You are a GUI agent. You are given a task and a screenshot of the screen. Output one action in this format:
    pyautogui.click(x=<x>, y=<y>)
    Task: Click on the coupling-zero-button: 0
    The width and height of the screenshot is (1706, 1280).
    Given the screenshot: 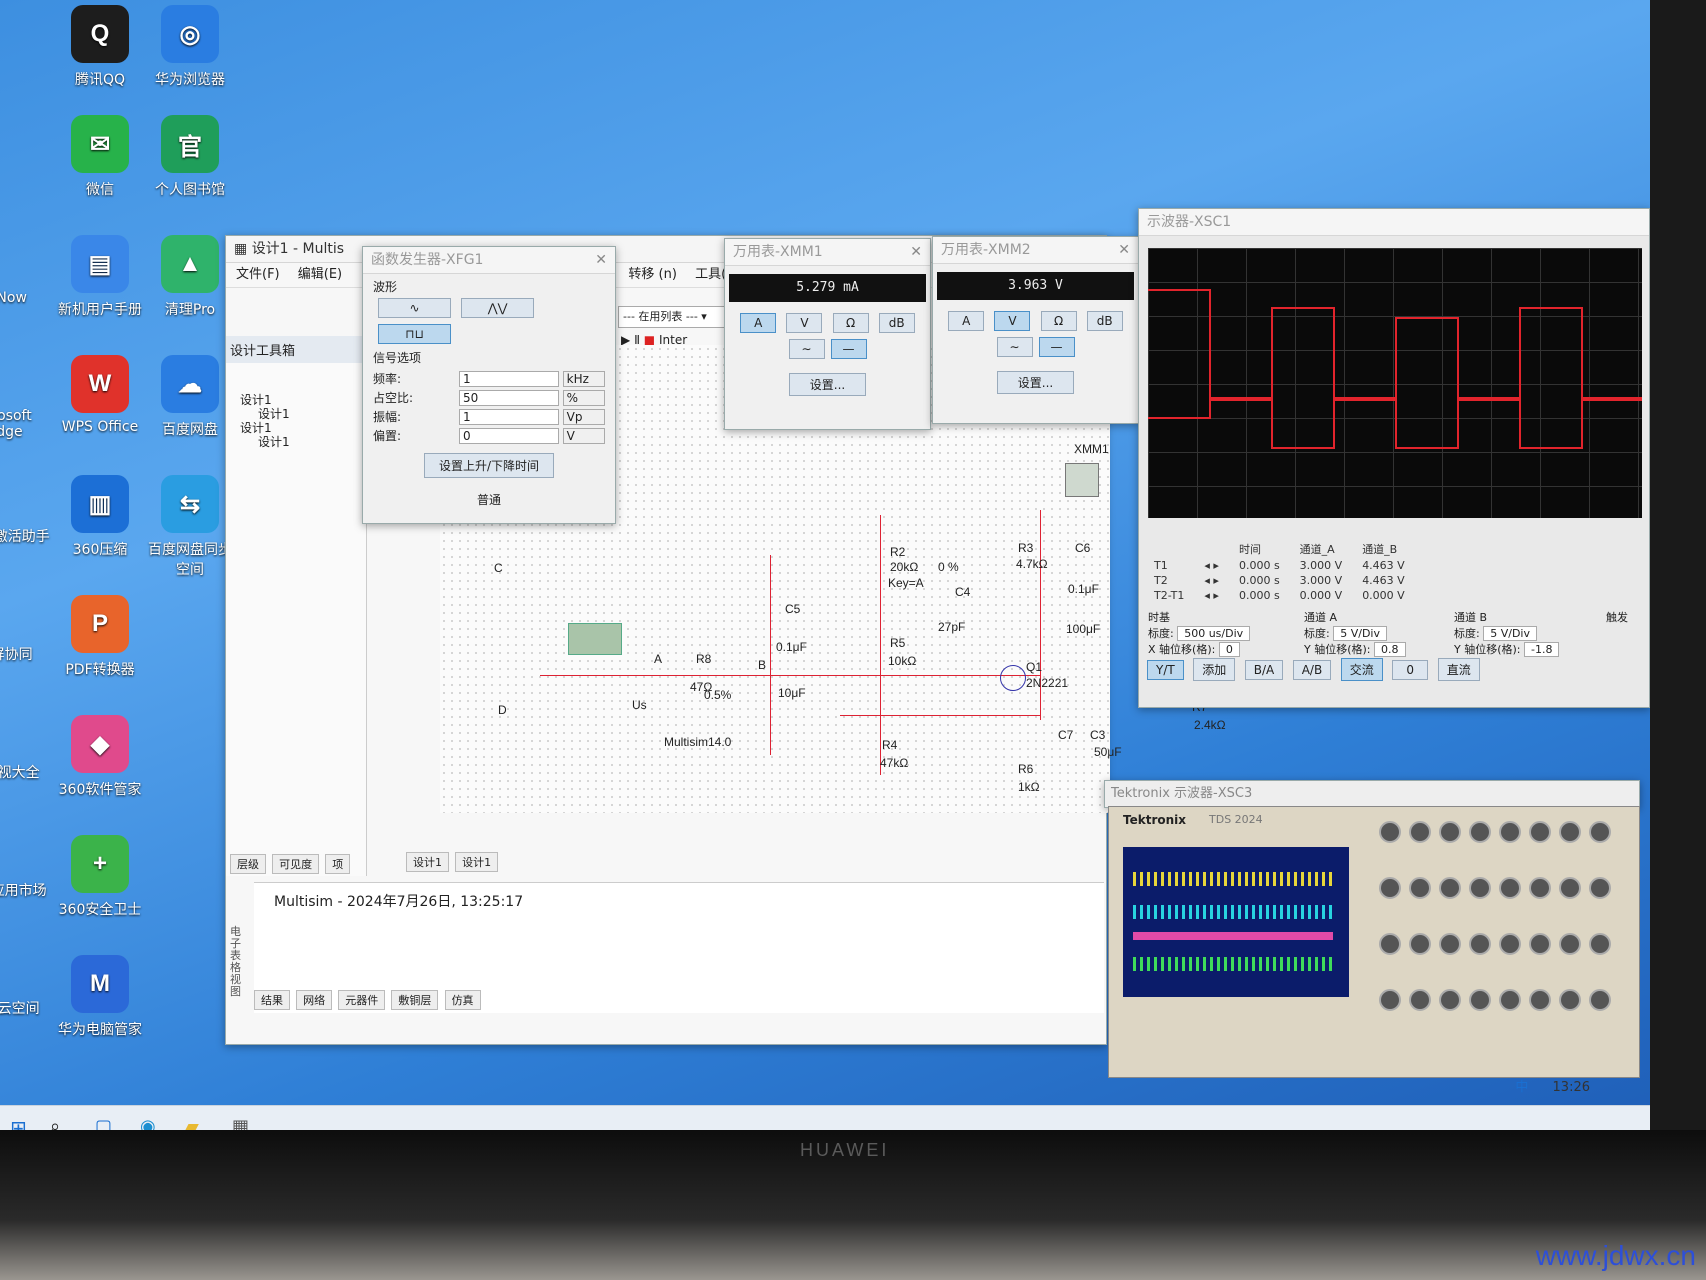 What is the action you would take?
    pyautogui.click(x=1410, y=670)
    